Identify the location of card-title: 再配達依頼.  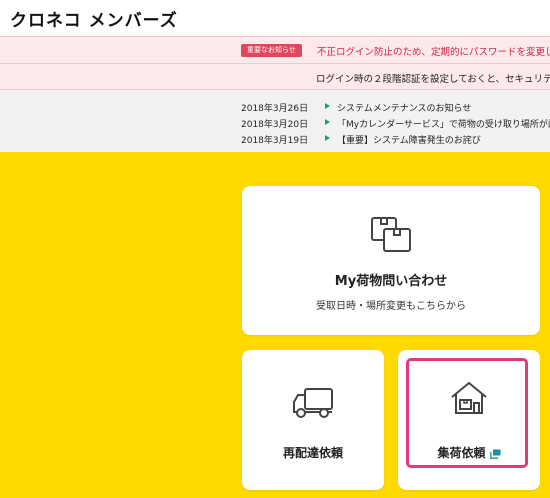
(312, 453).